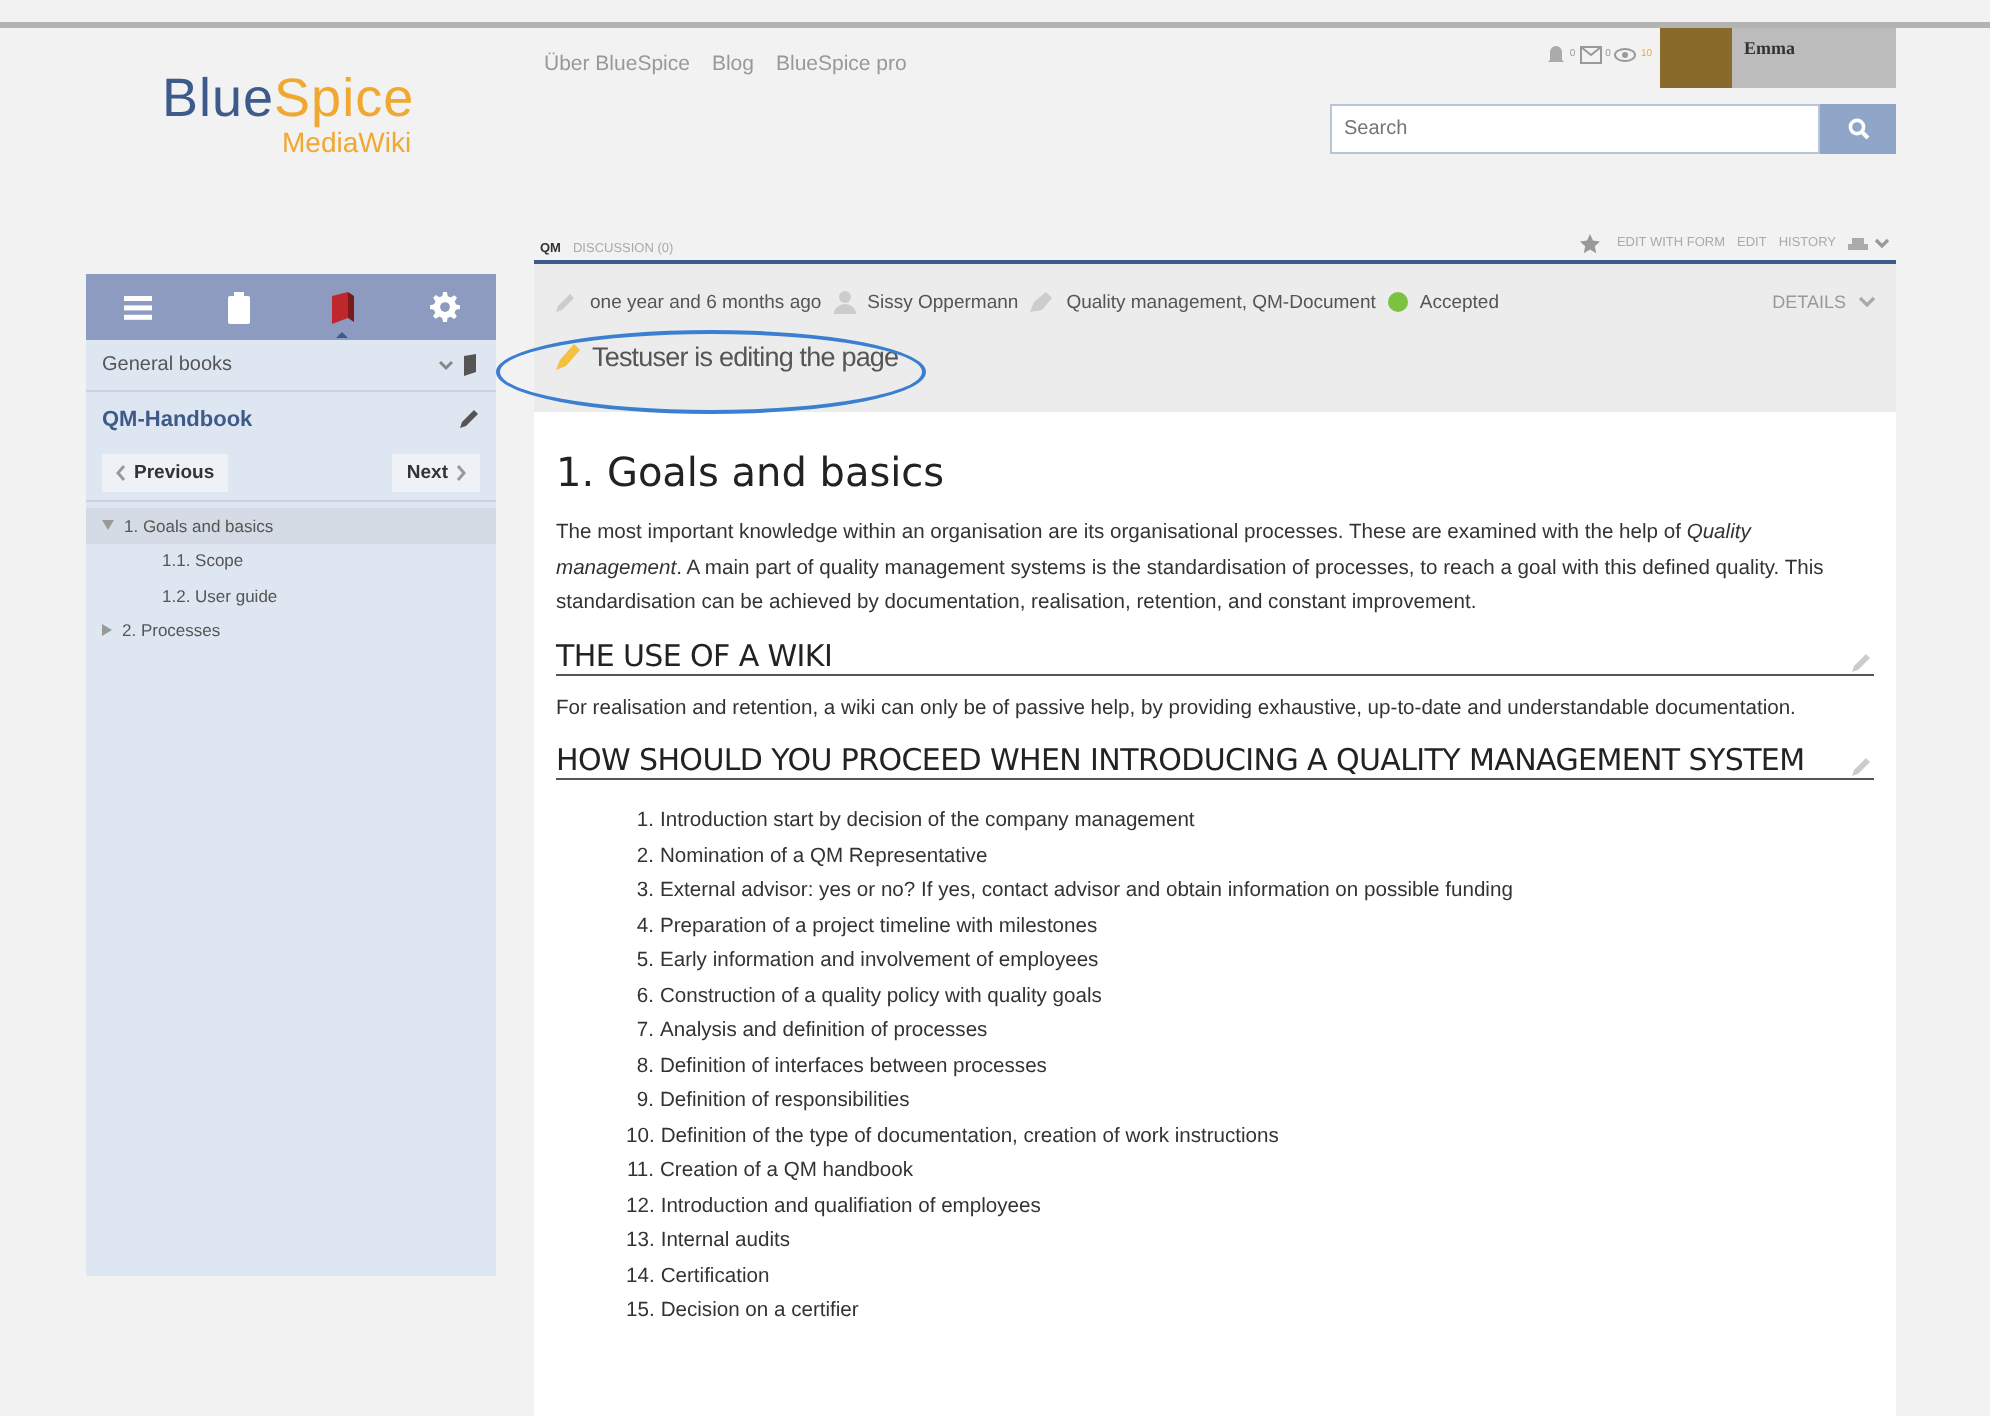 Image resolution: width=1990 pixels, height=1416 pixels. I want to click on author-name: Sissy Oppermann, so click(943, 302).